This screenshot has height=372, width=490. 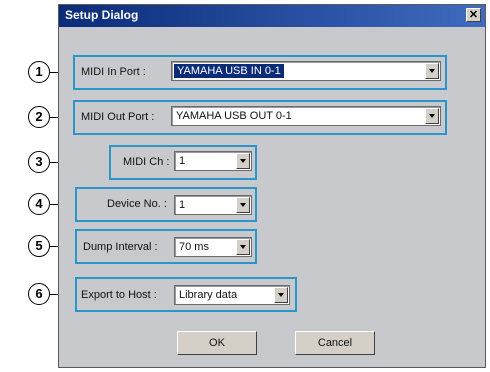 What do you see at coordinates (272, 16) in the screenshot?
I see `title-bar: Setup Dialog ✕` at bounding box center [272, 16].